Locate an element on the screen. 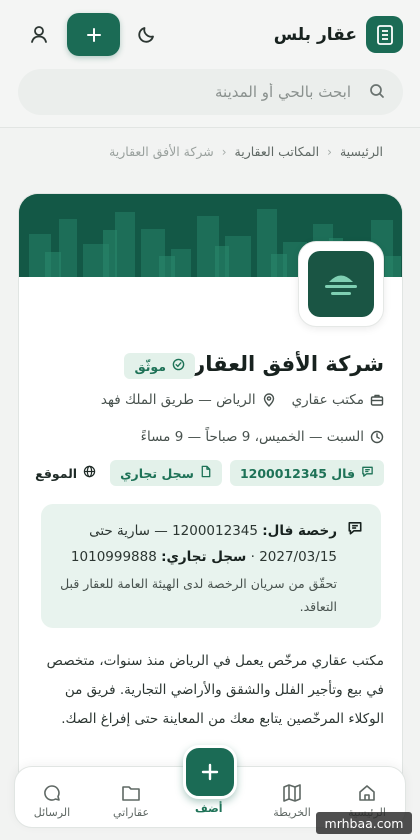 The image size is (420, 840). verified-label: موثّق is located at coordinates (150, 366).